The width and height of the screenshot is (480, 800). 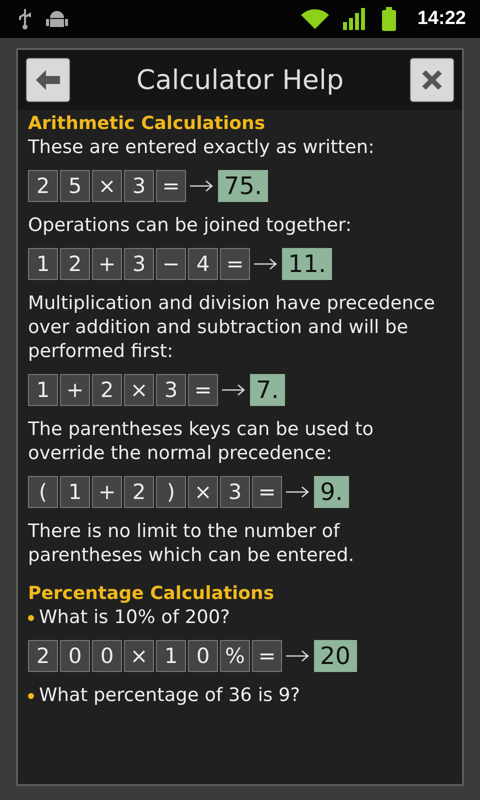 I want to click on result-display: 9., so click(x=331, y=492).